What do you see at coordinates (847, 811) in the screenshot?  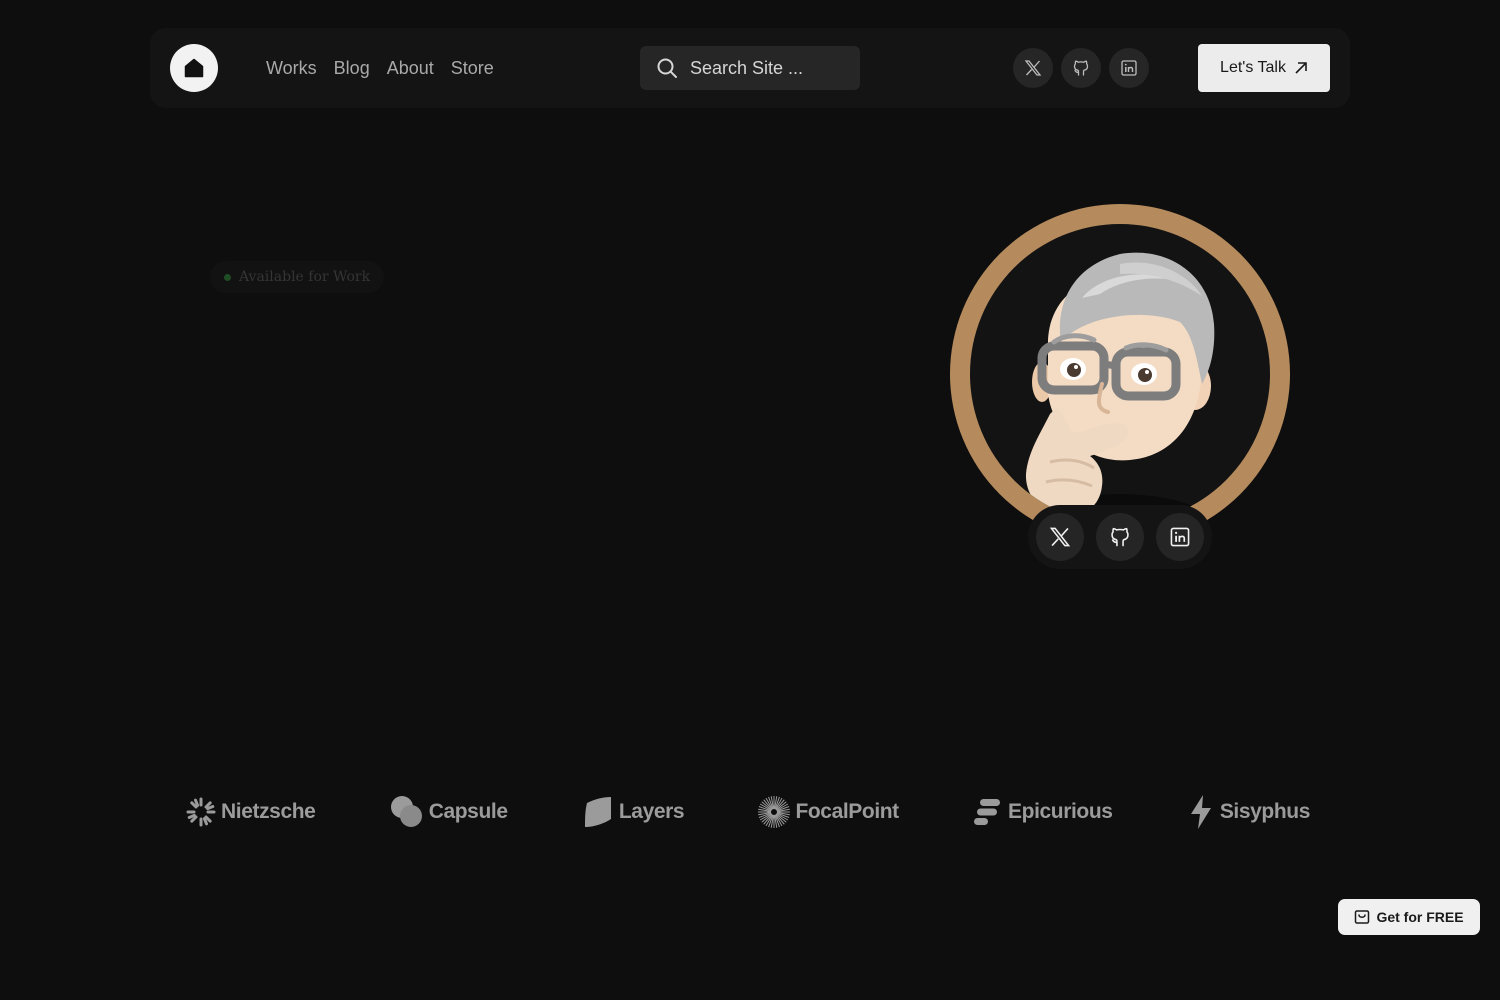 I see `logo-name: FocalPoint` at bounding box center [847, 811].